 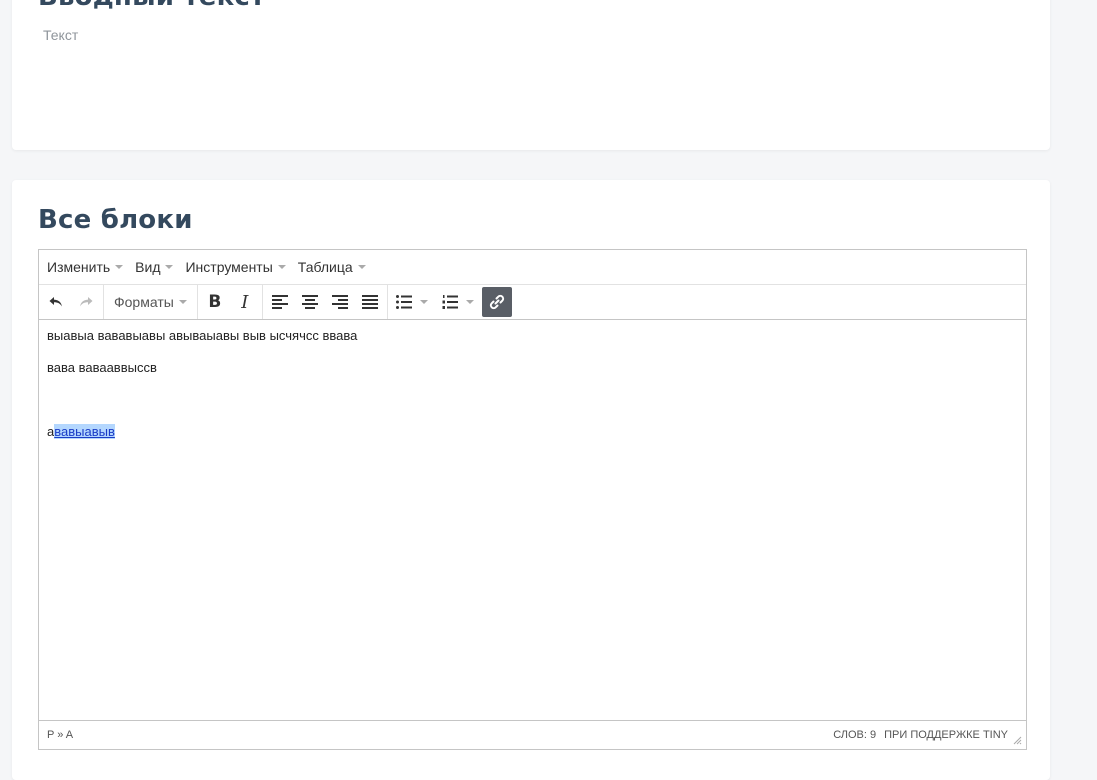 I want to click on link-icon, so click(x=496, y=302).